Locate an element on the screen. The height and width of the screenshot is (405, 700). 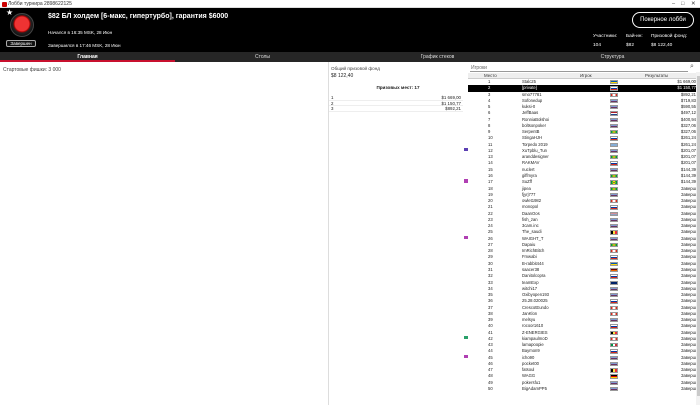
status-badge: Завершен is located at coordinates (21, 43).